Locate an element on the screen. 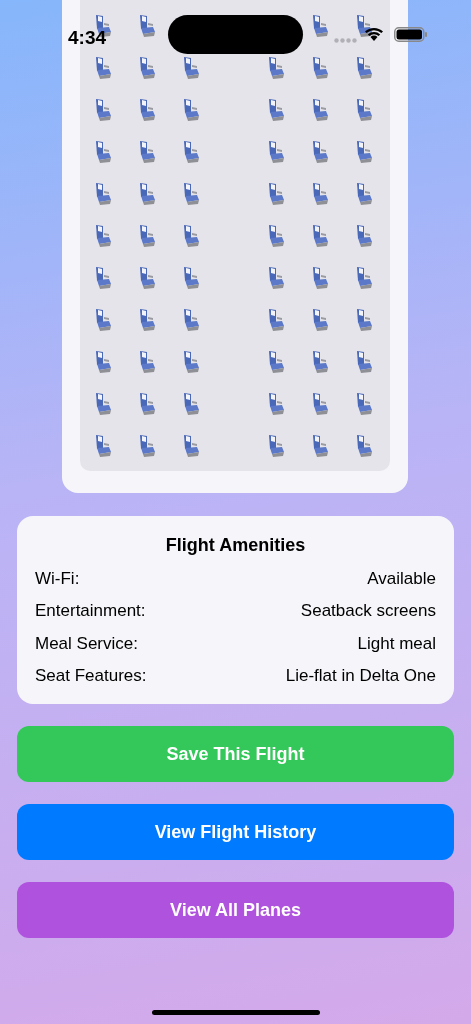 This screenshot has height=1024, width=471. amenity-label: Meal Service: is located at coordinates (86, 643).